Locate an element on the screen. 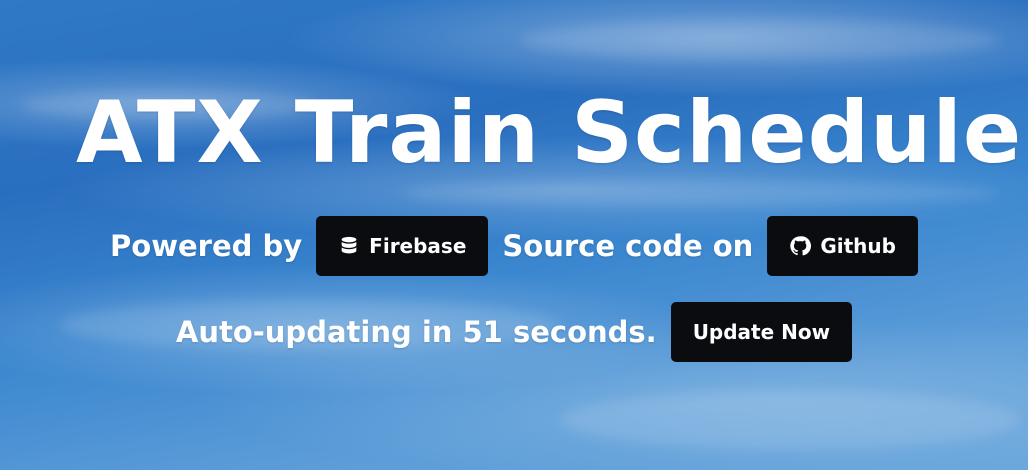 Image resolution: width=1028 pixels, height=470 pixels. github-button: Github is located at coordinates (842, 246).